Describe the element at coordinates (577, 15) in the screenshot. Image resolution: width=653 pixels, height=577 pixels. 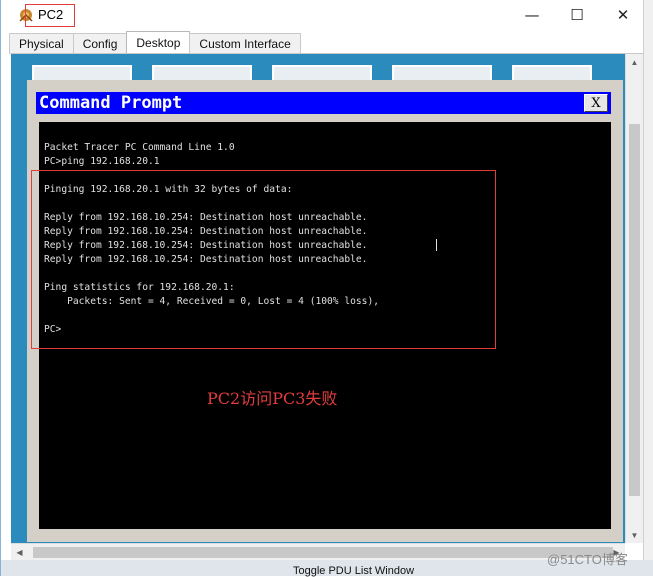
I see `maximize-button: ☐` at that location.